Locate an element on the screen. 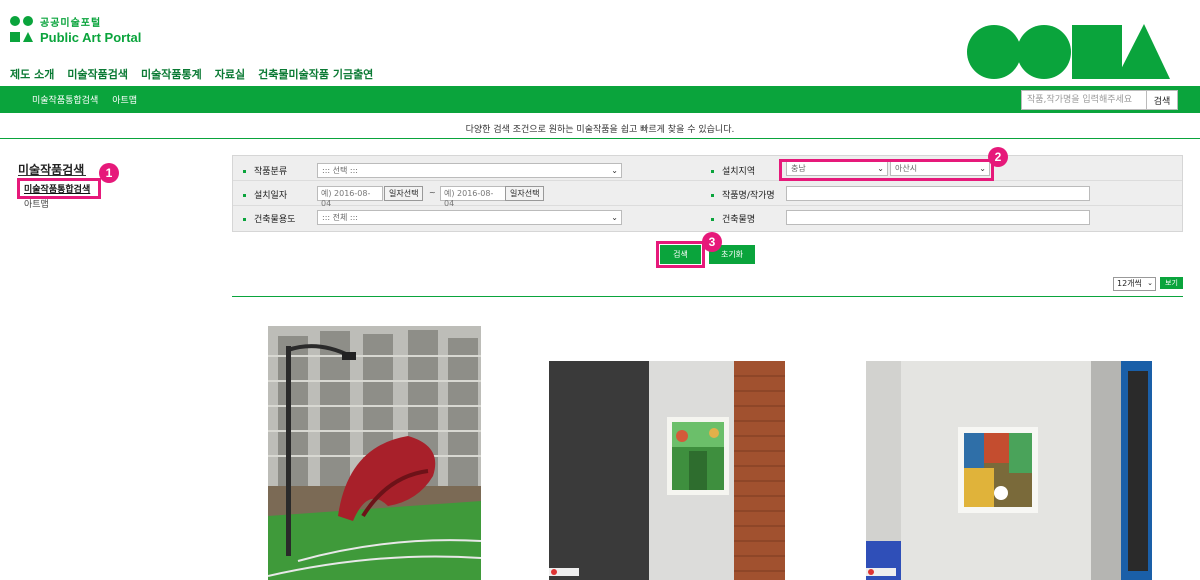  date-label: 설치일자 is located at coordinates (265, 194).